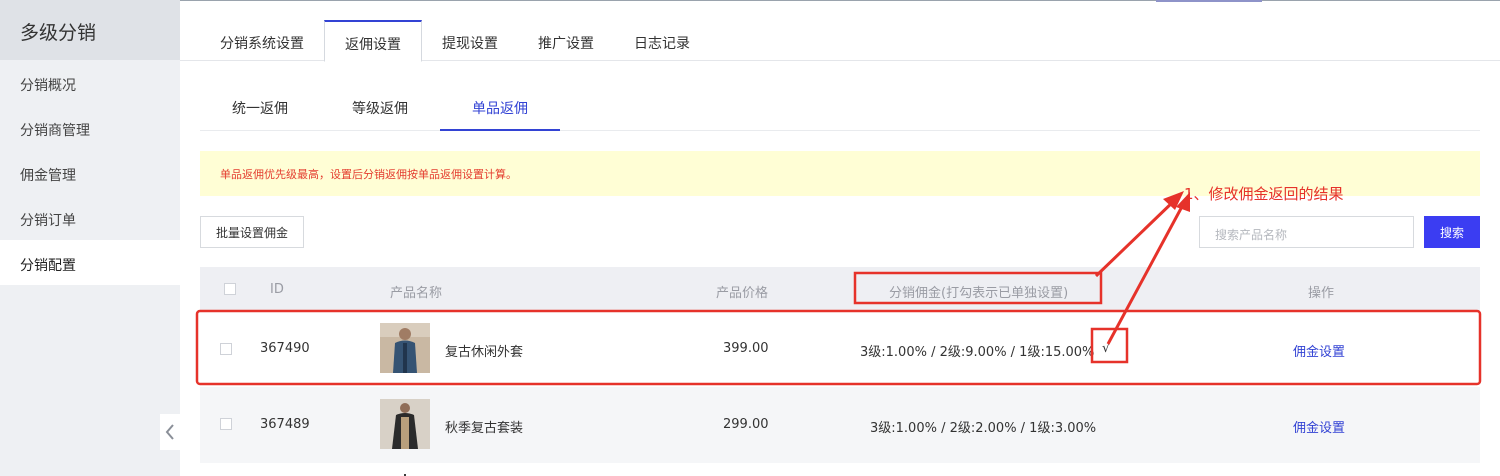 The height and width of the screenshot is (476, 1500). What do you see at coordinates (840, 41) in the screenshot?
I see `main-tabs: 分销系统设置 返佣设置 提现设置 推广设置 日志记录` at bounding box center [840, 41].